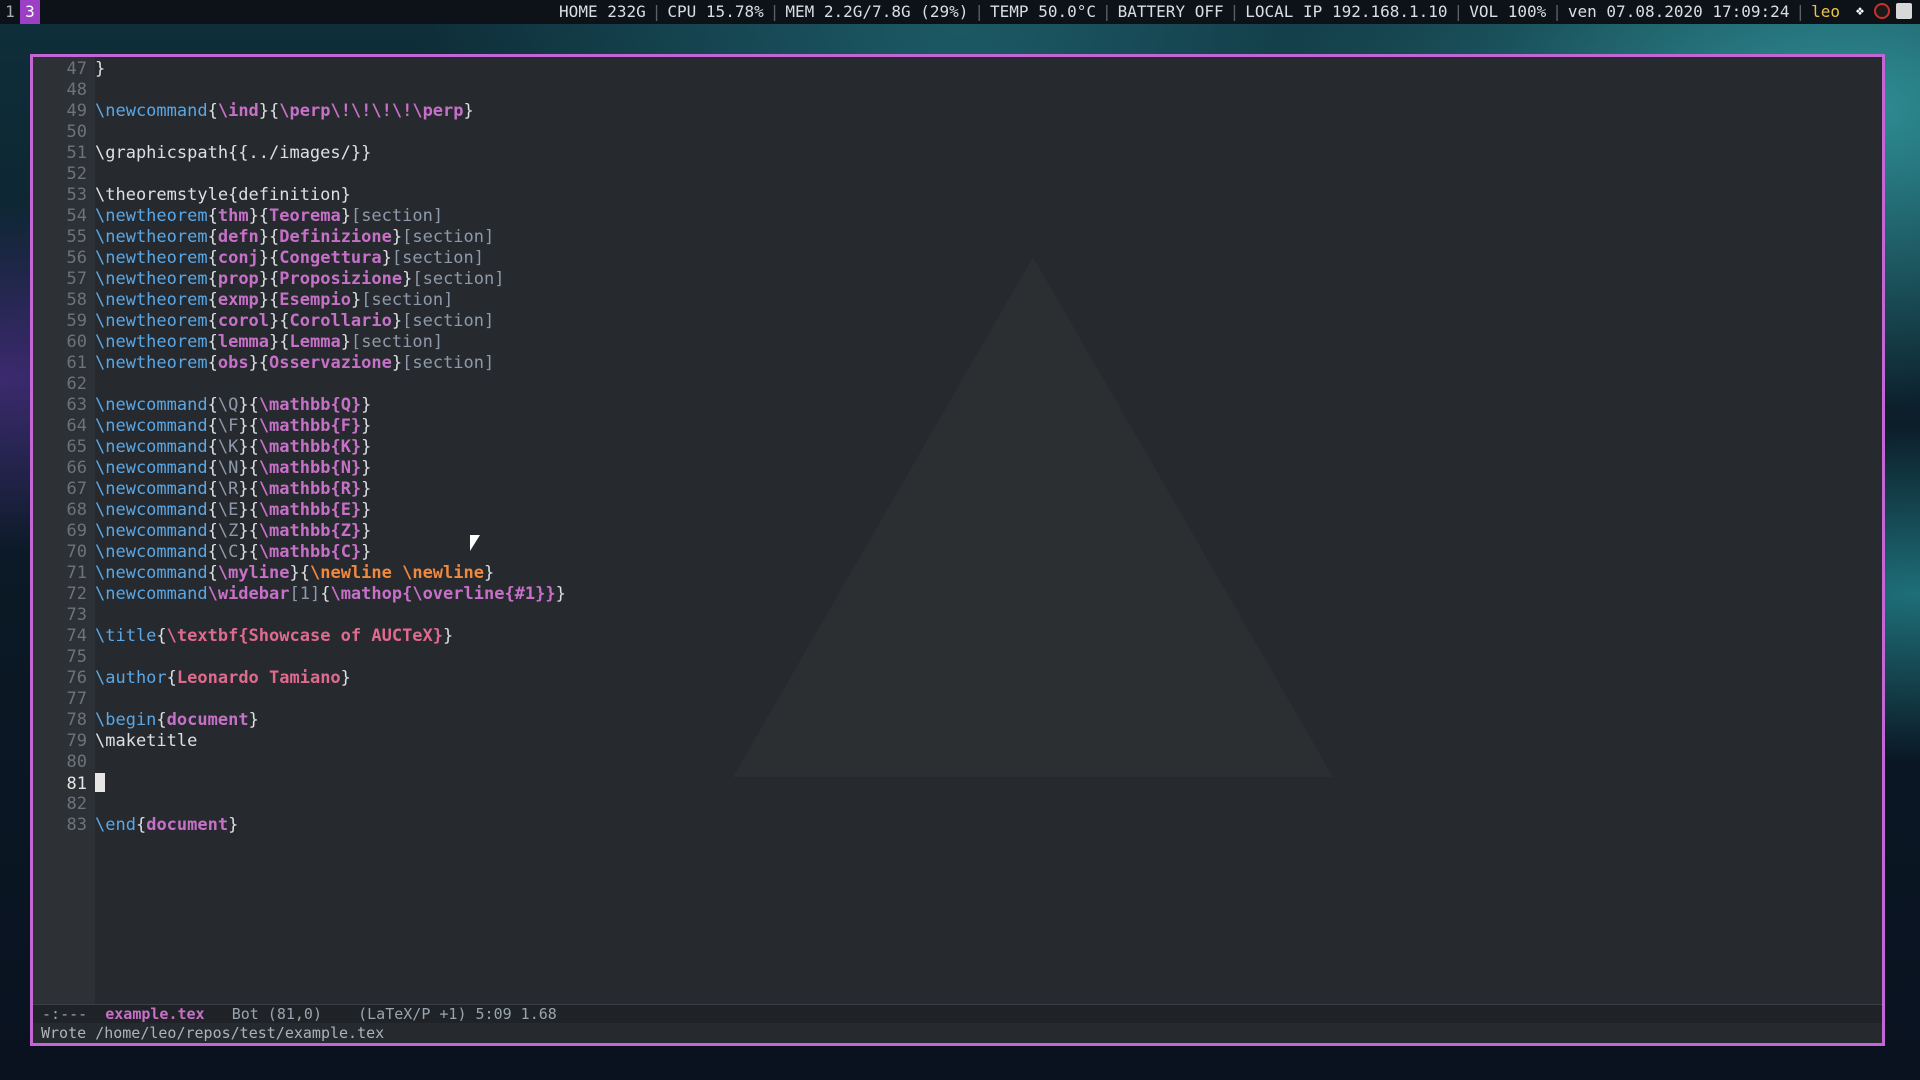 This screenshot has height=1080, width=1920. Describe the element at coordinates (957, 153) in the screenshot. I see `code-line: 51 \graphicspath{{../images/}}` at that location.